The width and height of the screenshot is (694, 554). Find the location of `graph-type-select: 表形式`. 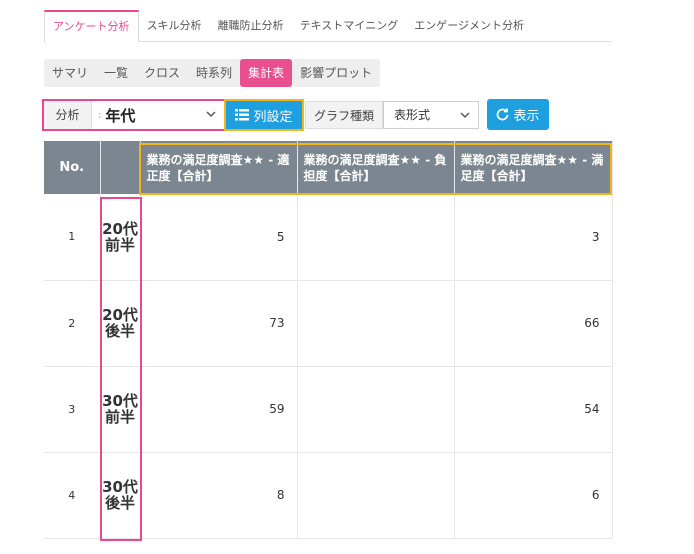

graph-type-select: 表形式 is located at coordinates (431, 115).